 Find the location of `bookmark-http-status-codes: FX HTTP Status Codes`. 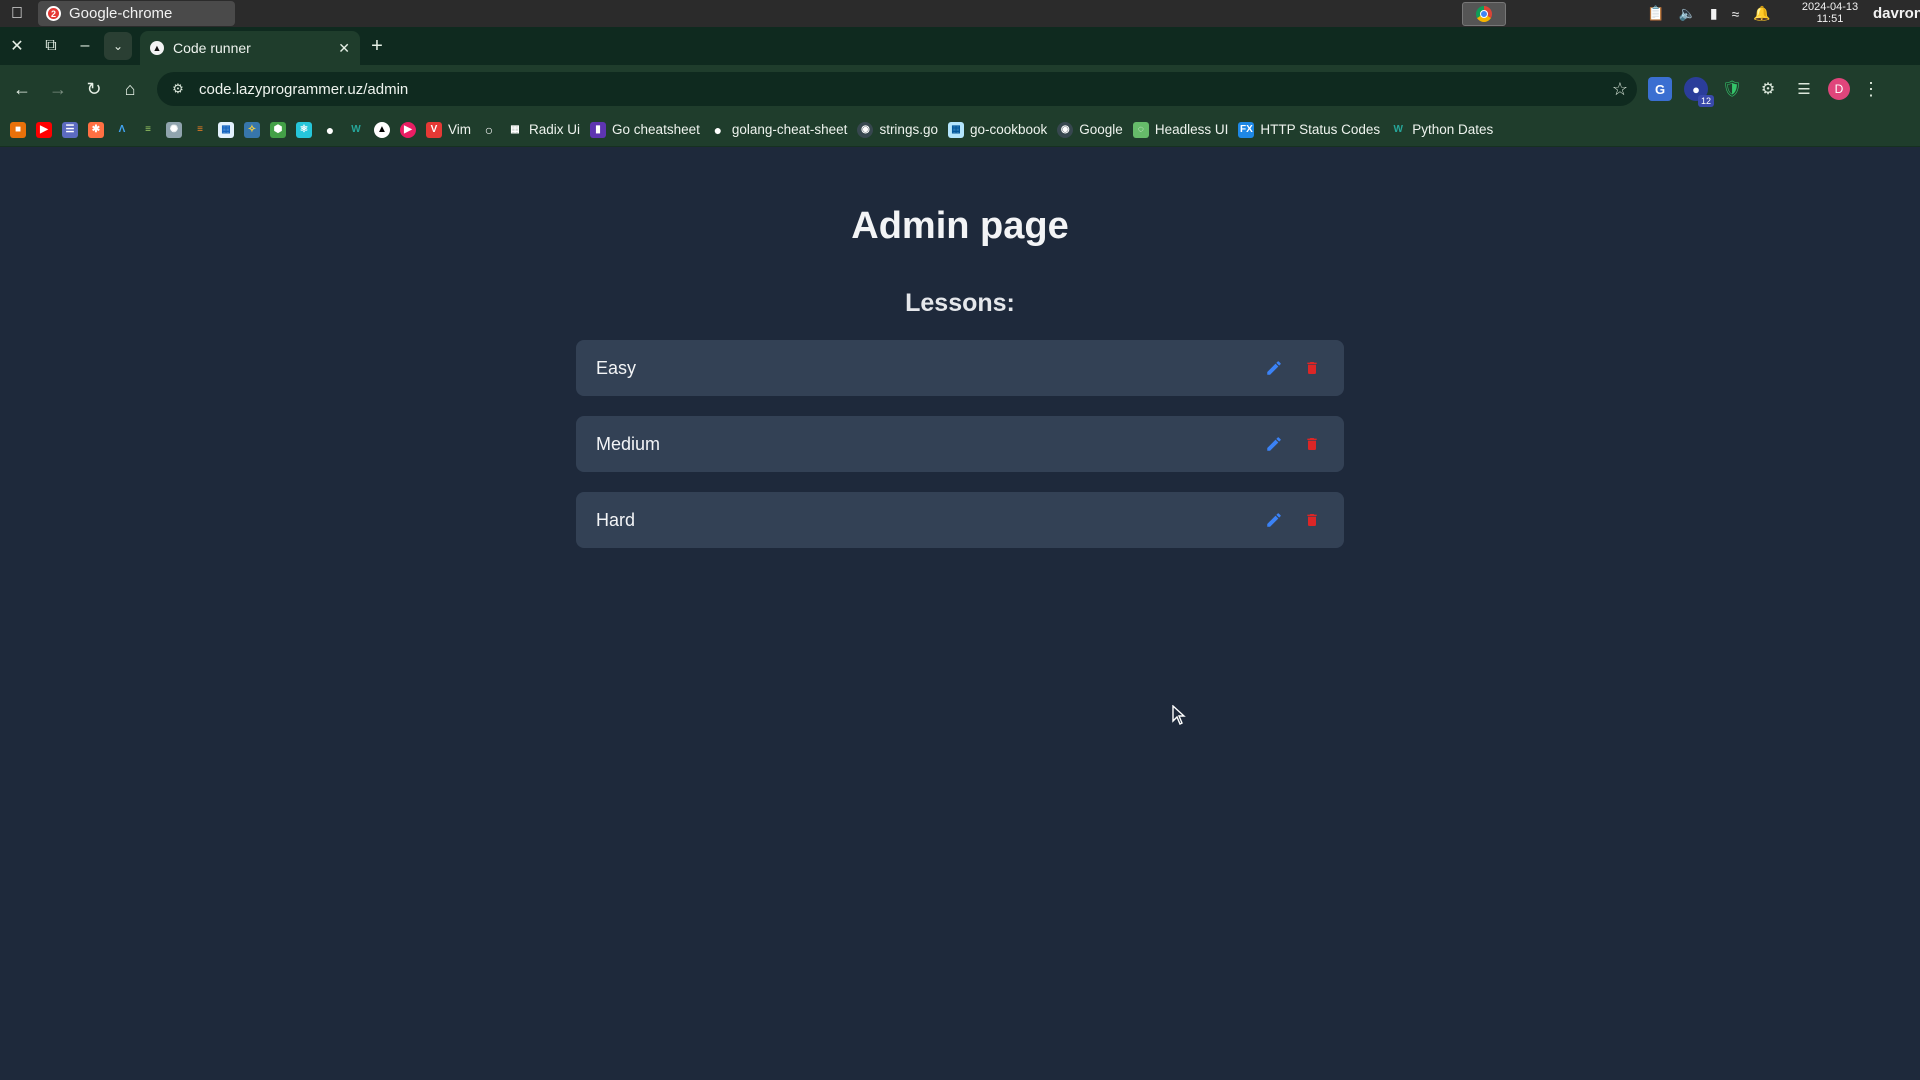

bookmark-http-status-codes: FX HTTP Status Codes is located at coordinates (1309, 129).